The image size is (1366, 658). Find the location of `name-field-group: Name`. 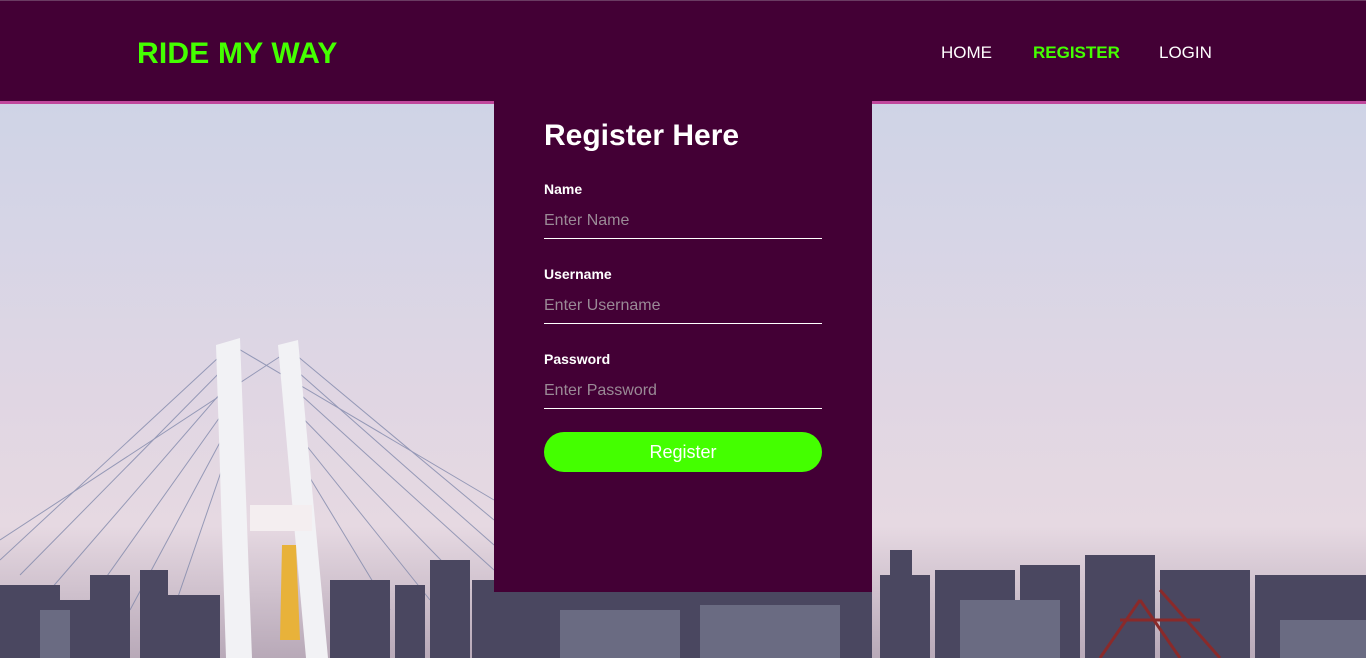

name-field-group: Name is located at coordinates (683, 210).